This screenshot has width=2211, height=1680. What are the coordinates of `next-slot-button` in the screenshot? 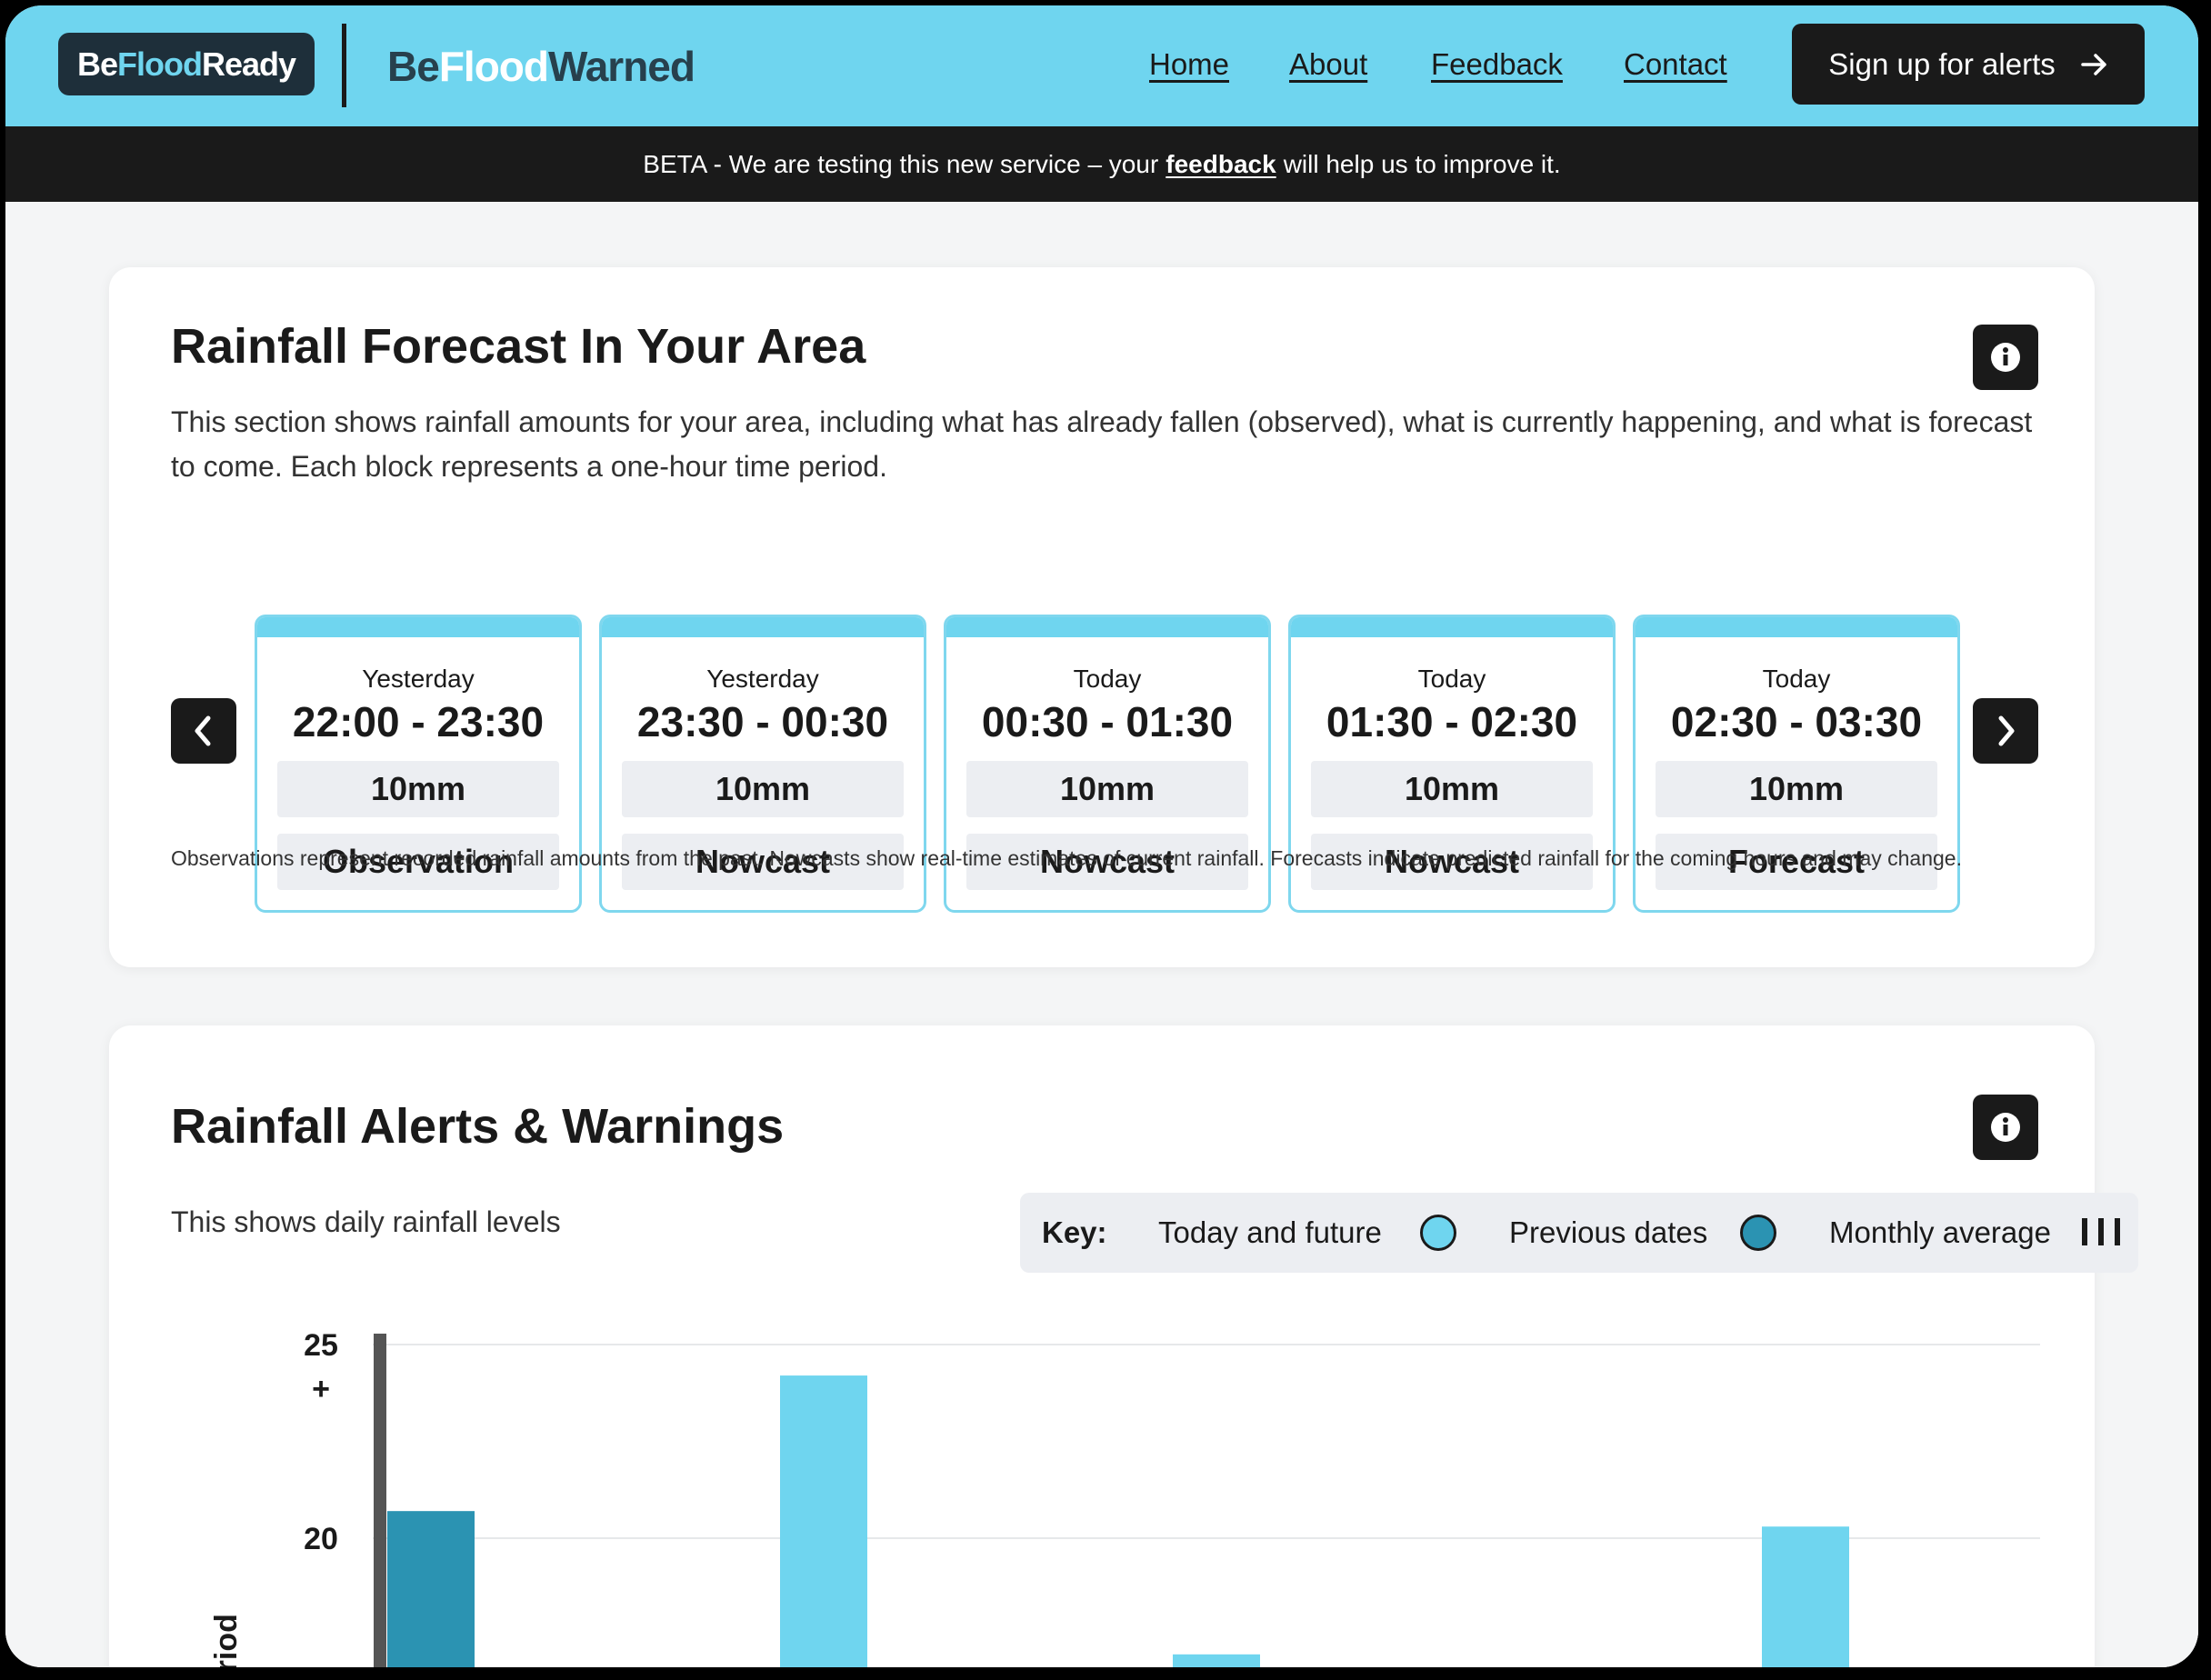 It's located at (2005, 731).